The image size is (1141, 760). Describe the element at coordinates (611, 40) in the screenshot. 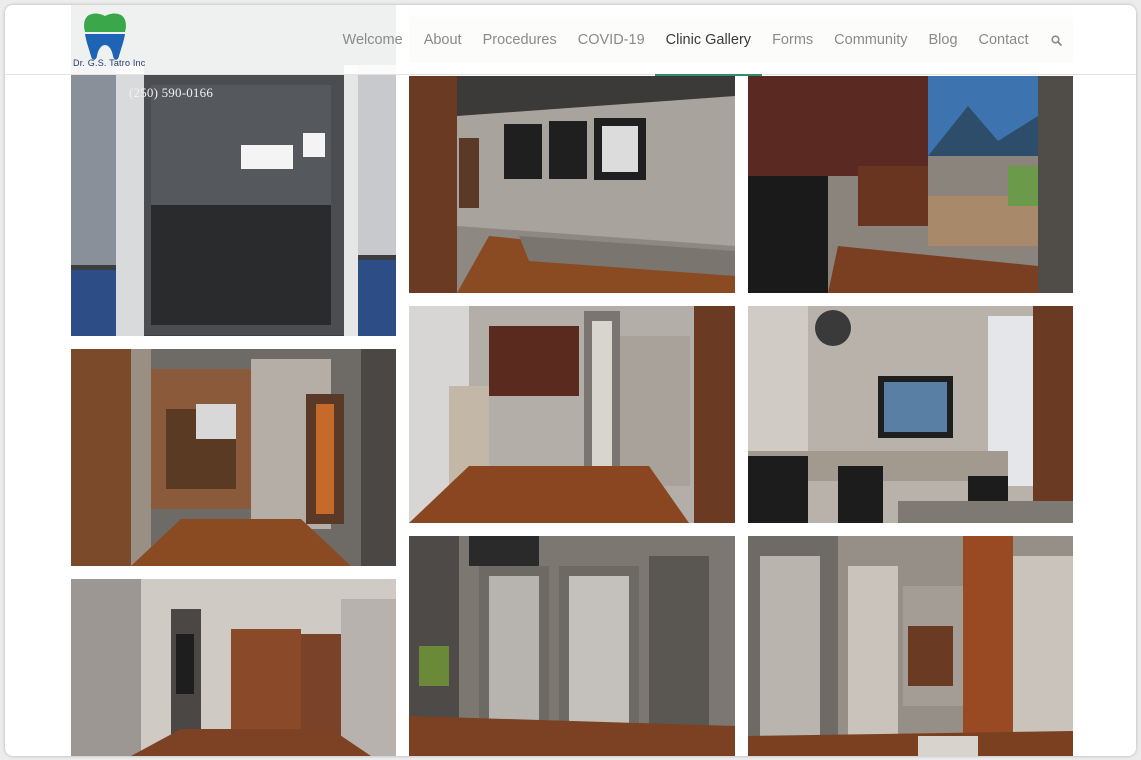

I see `nav-covid-19: COVID-19` at that location.